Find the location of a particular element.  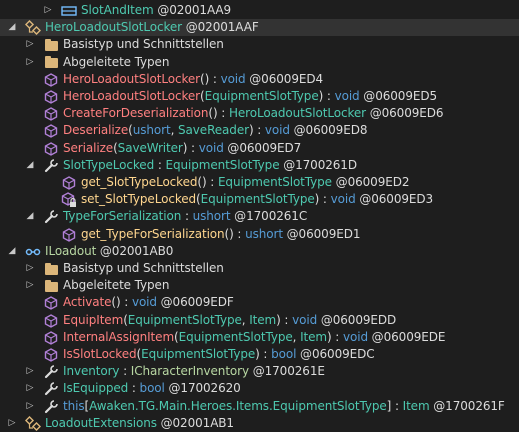

method-lock-icon is located at coordinates (69, 200).